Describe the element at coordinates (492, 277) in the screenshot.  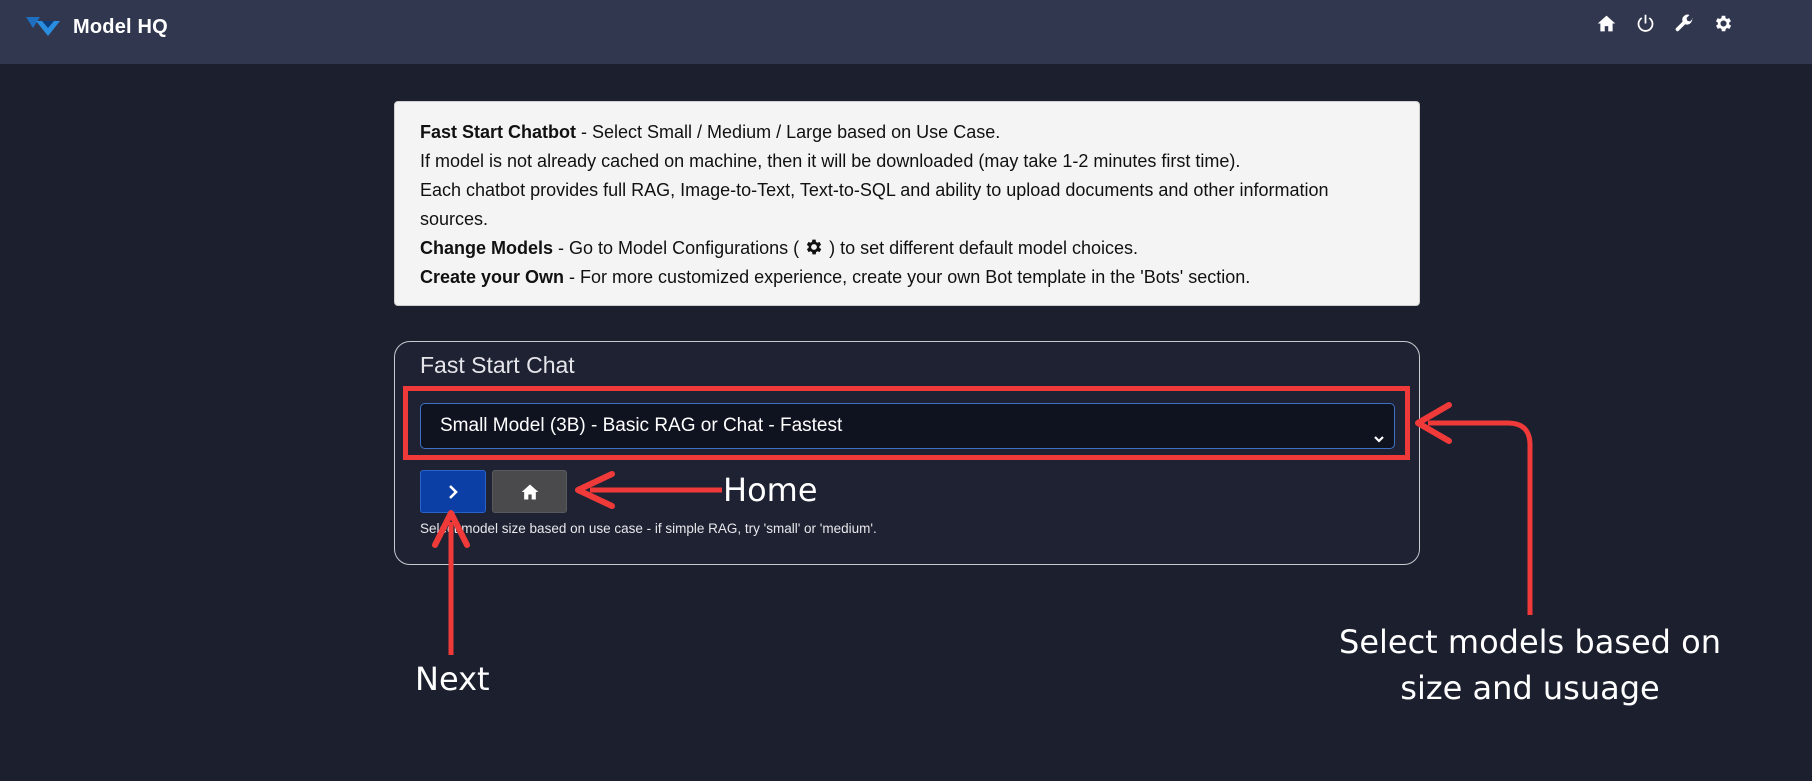
I see `info-create-own-heading: Create your Own` at that location.